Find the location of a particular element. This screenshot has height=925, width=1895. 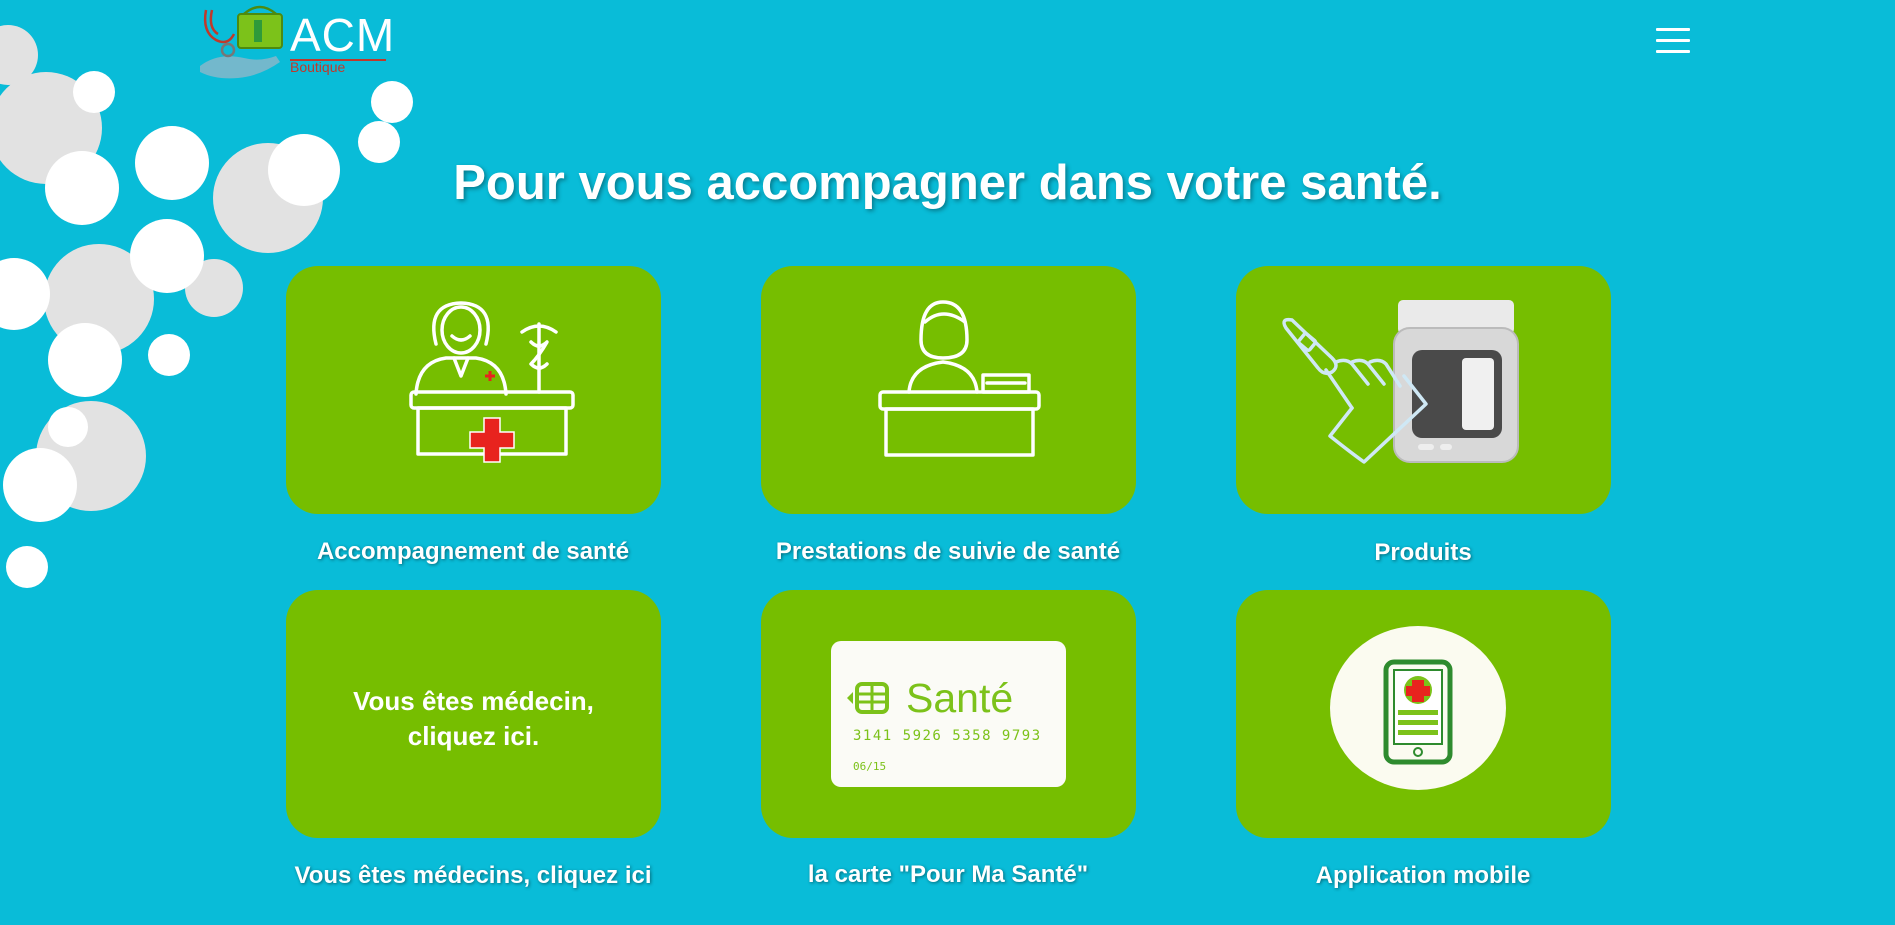

caption-prestations: Prestations de suivie de santé is located at coordinates (948, 552).